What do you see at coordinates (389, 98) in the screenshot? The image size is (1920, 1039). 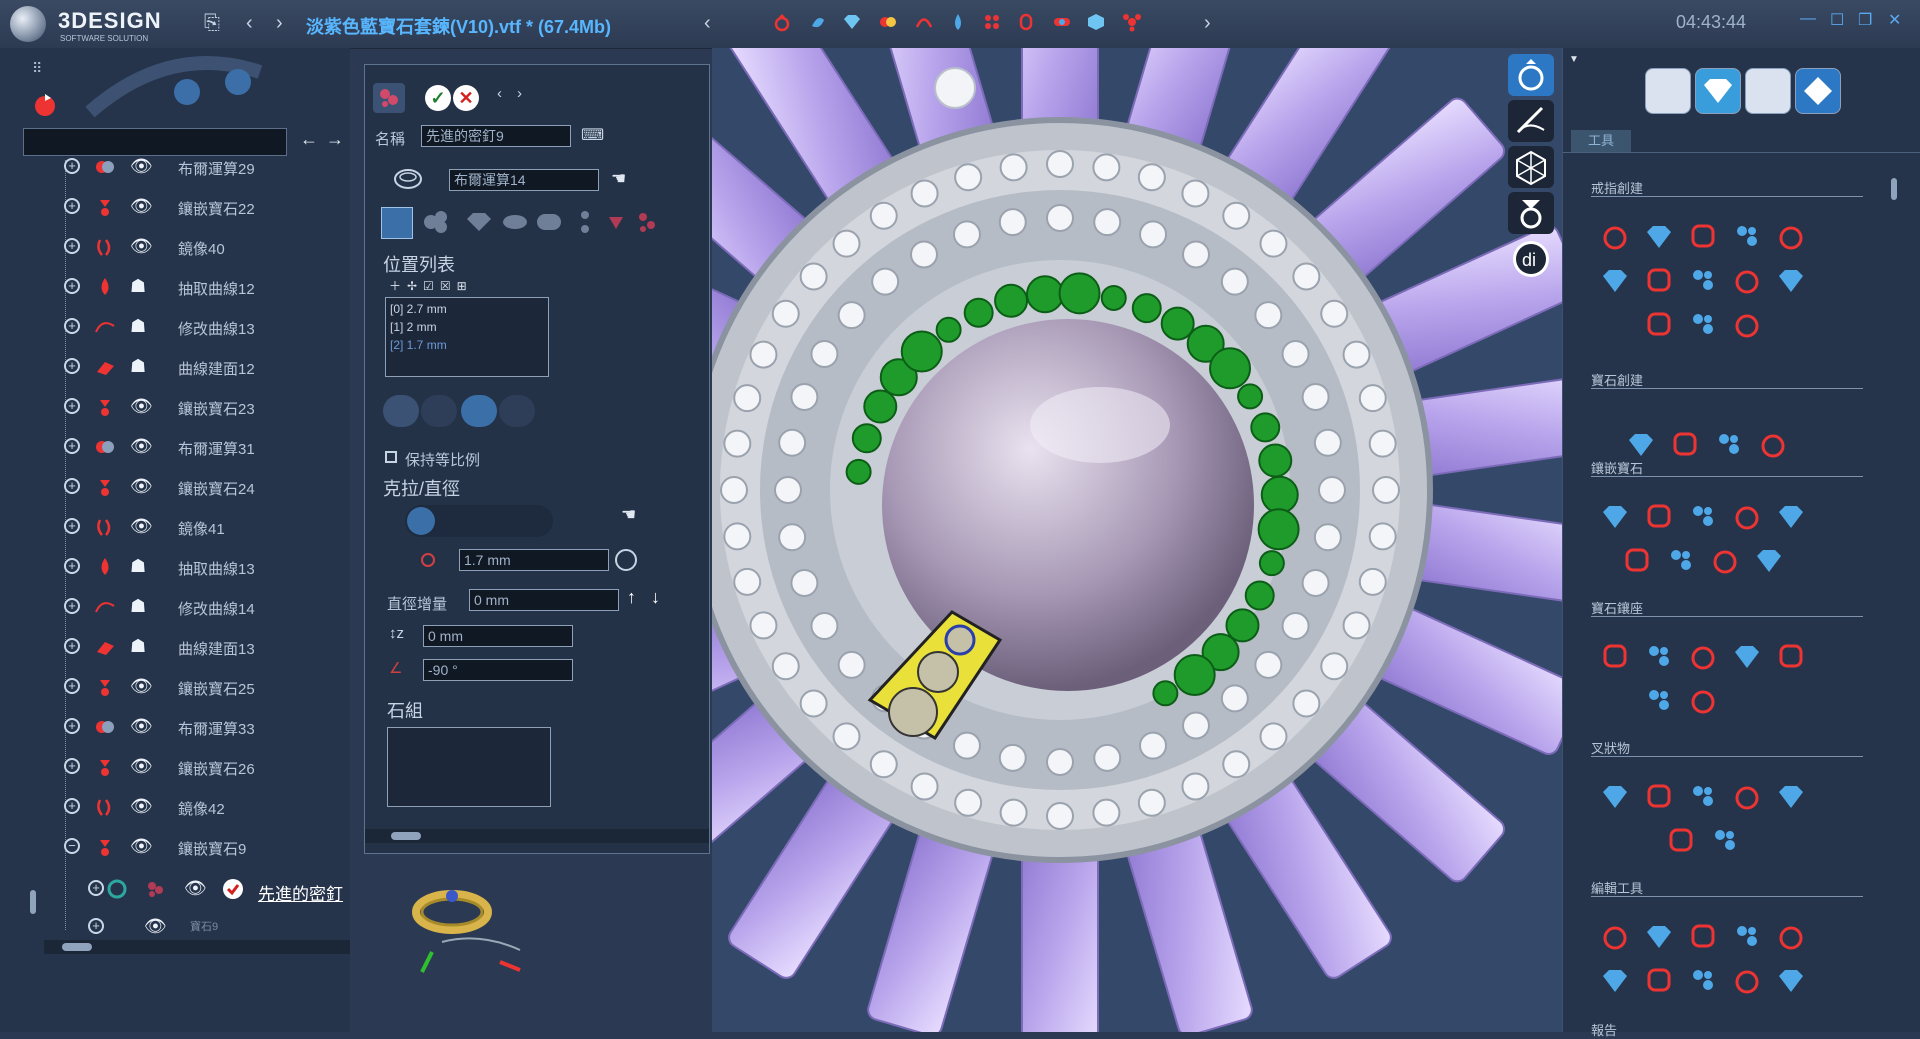 I see `pave-mode-icon` at bounding box center [389, 98].